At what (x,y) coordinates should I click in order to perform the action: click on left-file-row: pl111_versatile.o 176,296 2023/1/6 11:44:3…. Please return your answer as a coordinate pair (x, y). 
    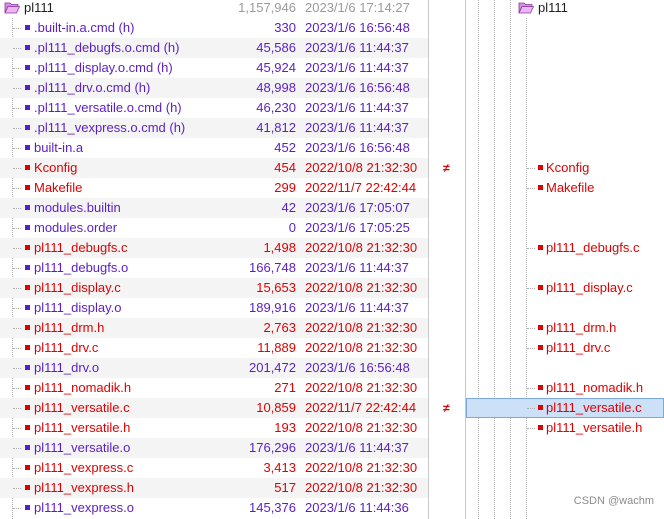
    Looking at the image, I should click on (214, 448).